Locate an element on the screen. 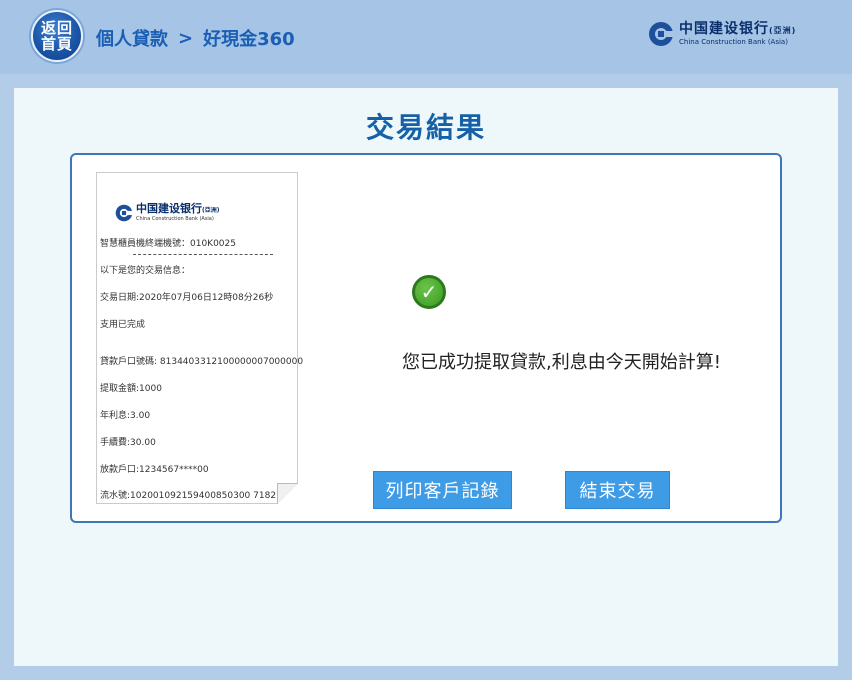 This screenshot has height=680, width=852. bank-name-en: China Construction Bank (Asia) is located at coordinates (733, 42).